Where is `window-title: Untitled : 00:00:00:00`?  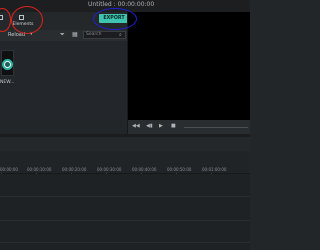
window-title: Untitled : 00:00:00:00 is located at coordinates (121, 4).